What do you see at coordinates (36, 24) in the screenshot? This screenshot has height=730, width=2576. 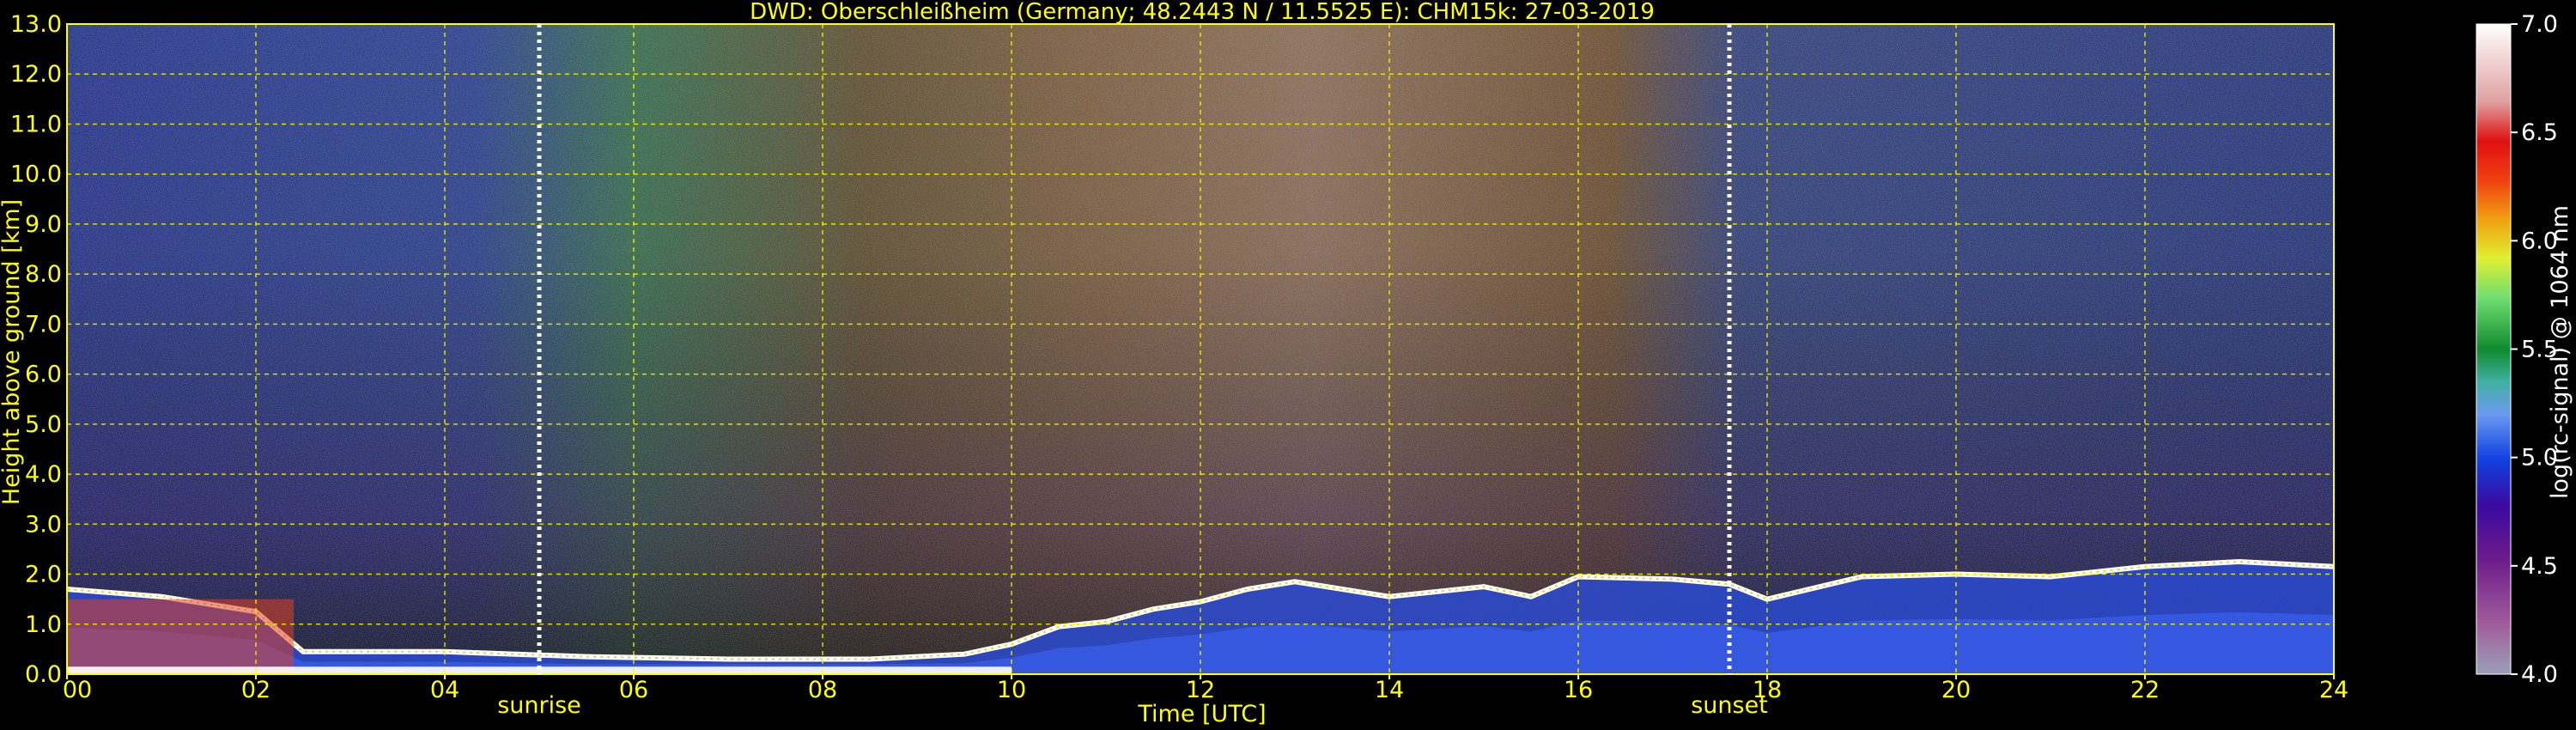 I see `y-tick-label: 13.0` at bounding box center [36, 24].